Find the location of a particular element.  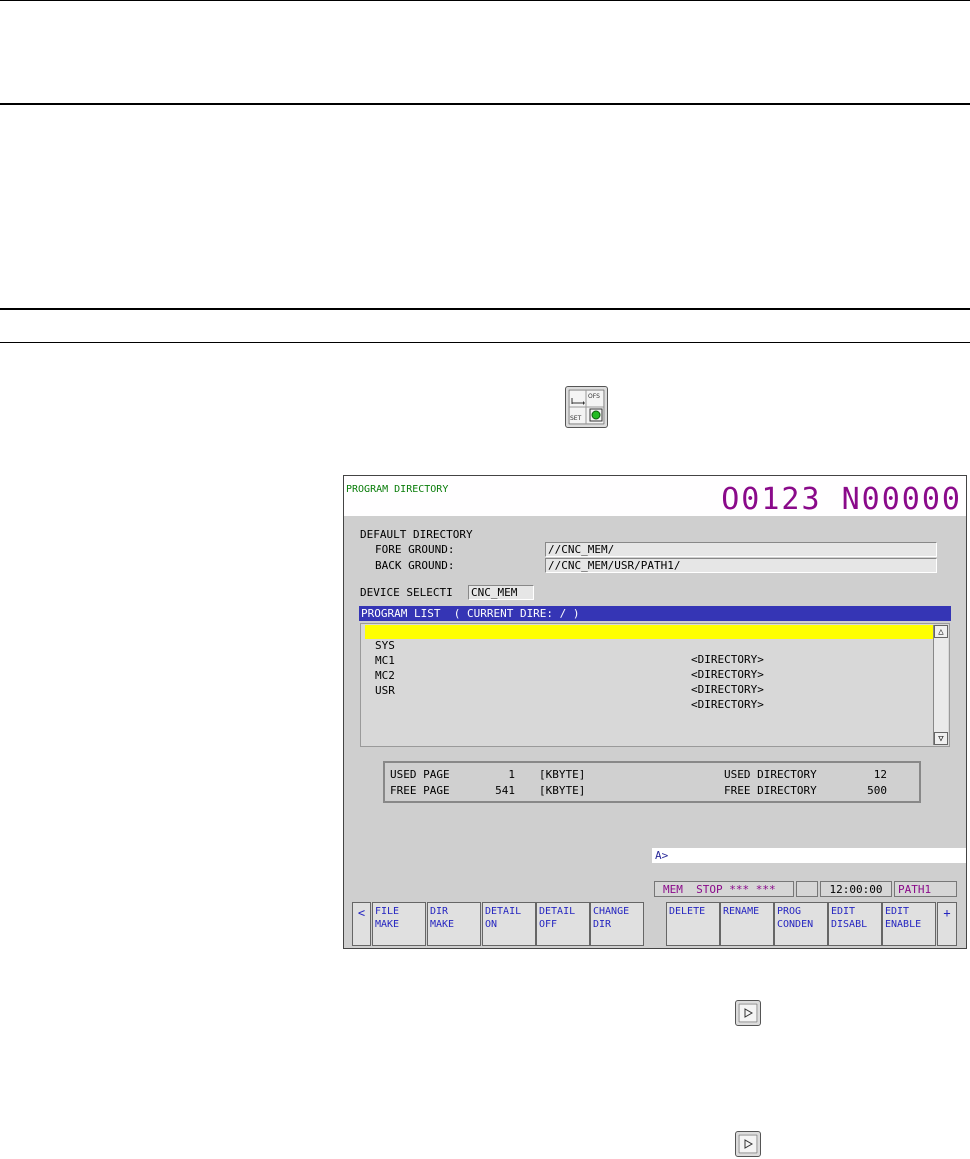

free-page-value: 541 is located at coordinates (505, 790).